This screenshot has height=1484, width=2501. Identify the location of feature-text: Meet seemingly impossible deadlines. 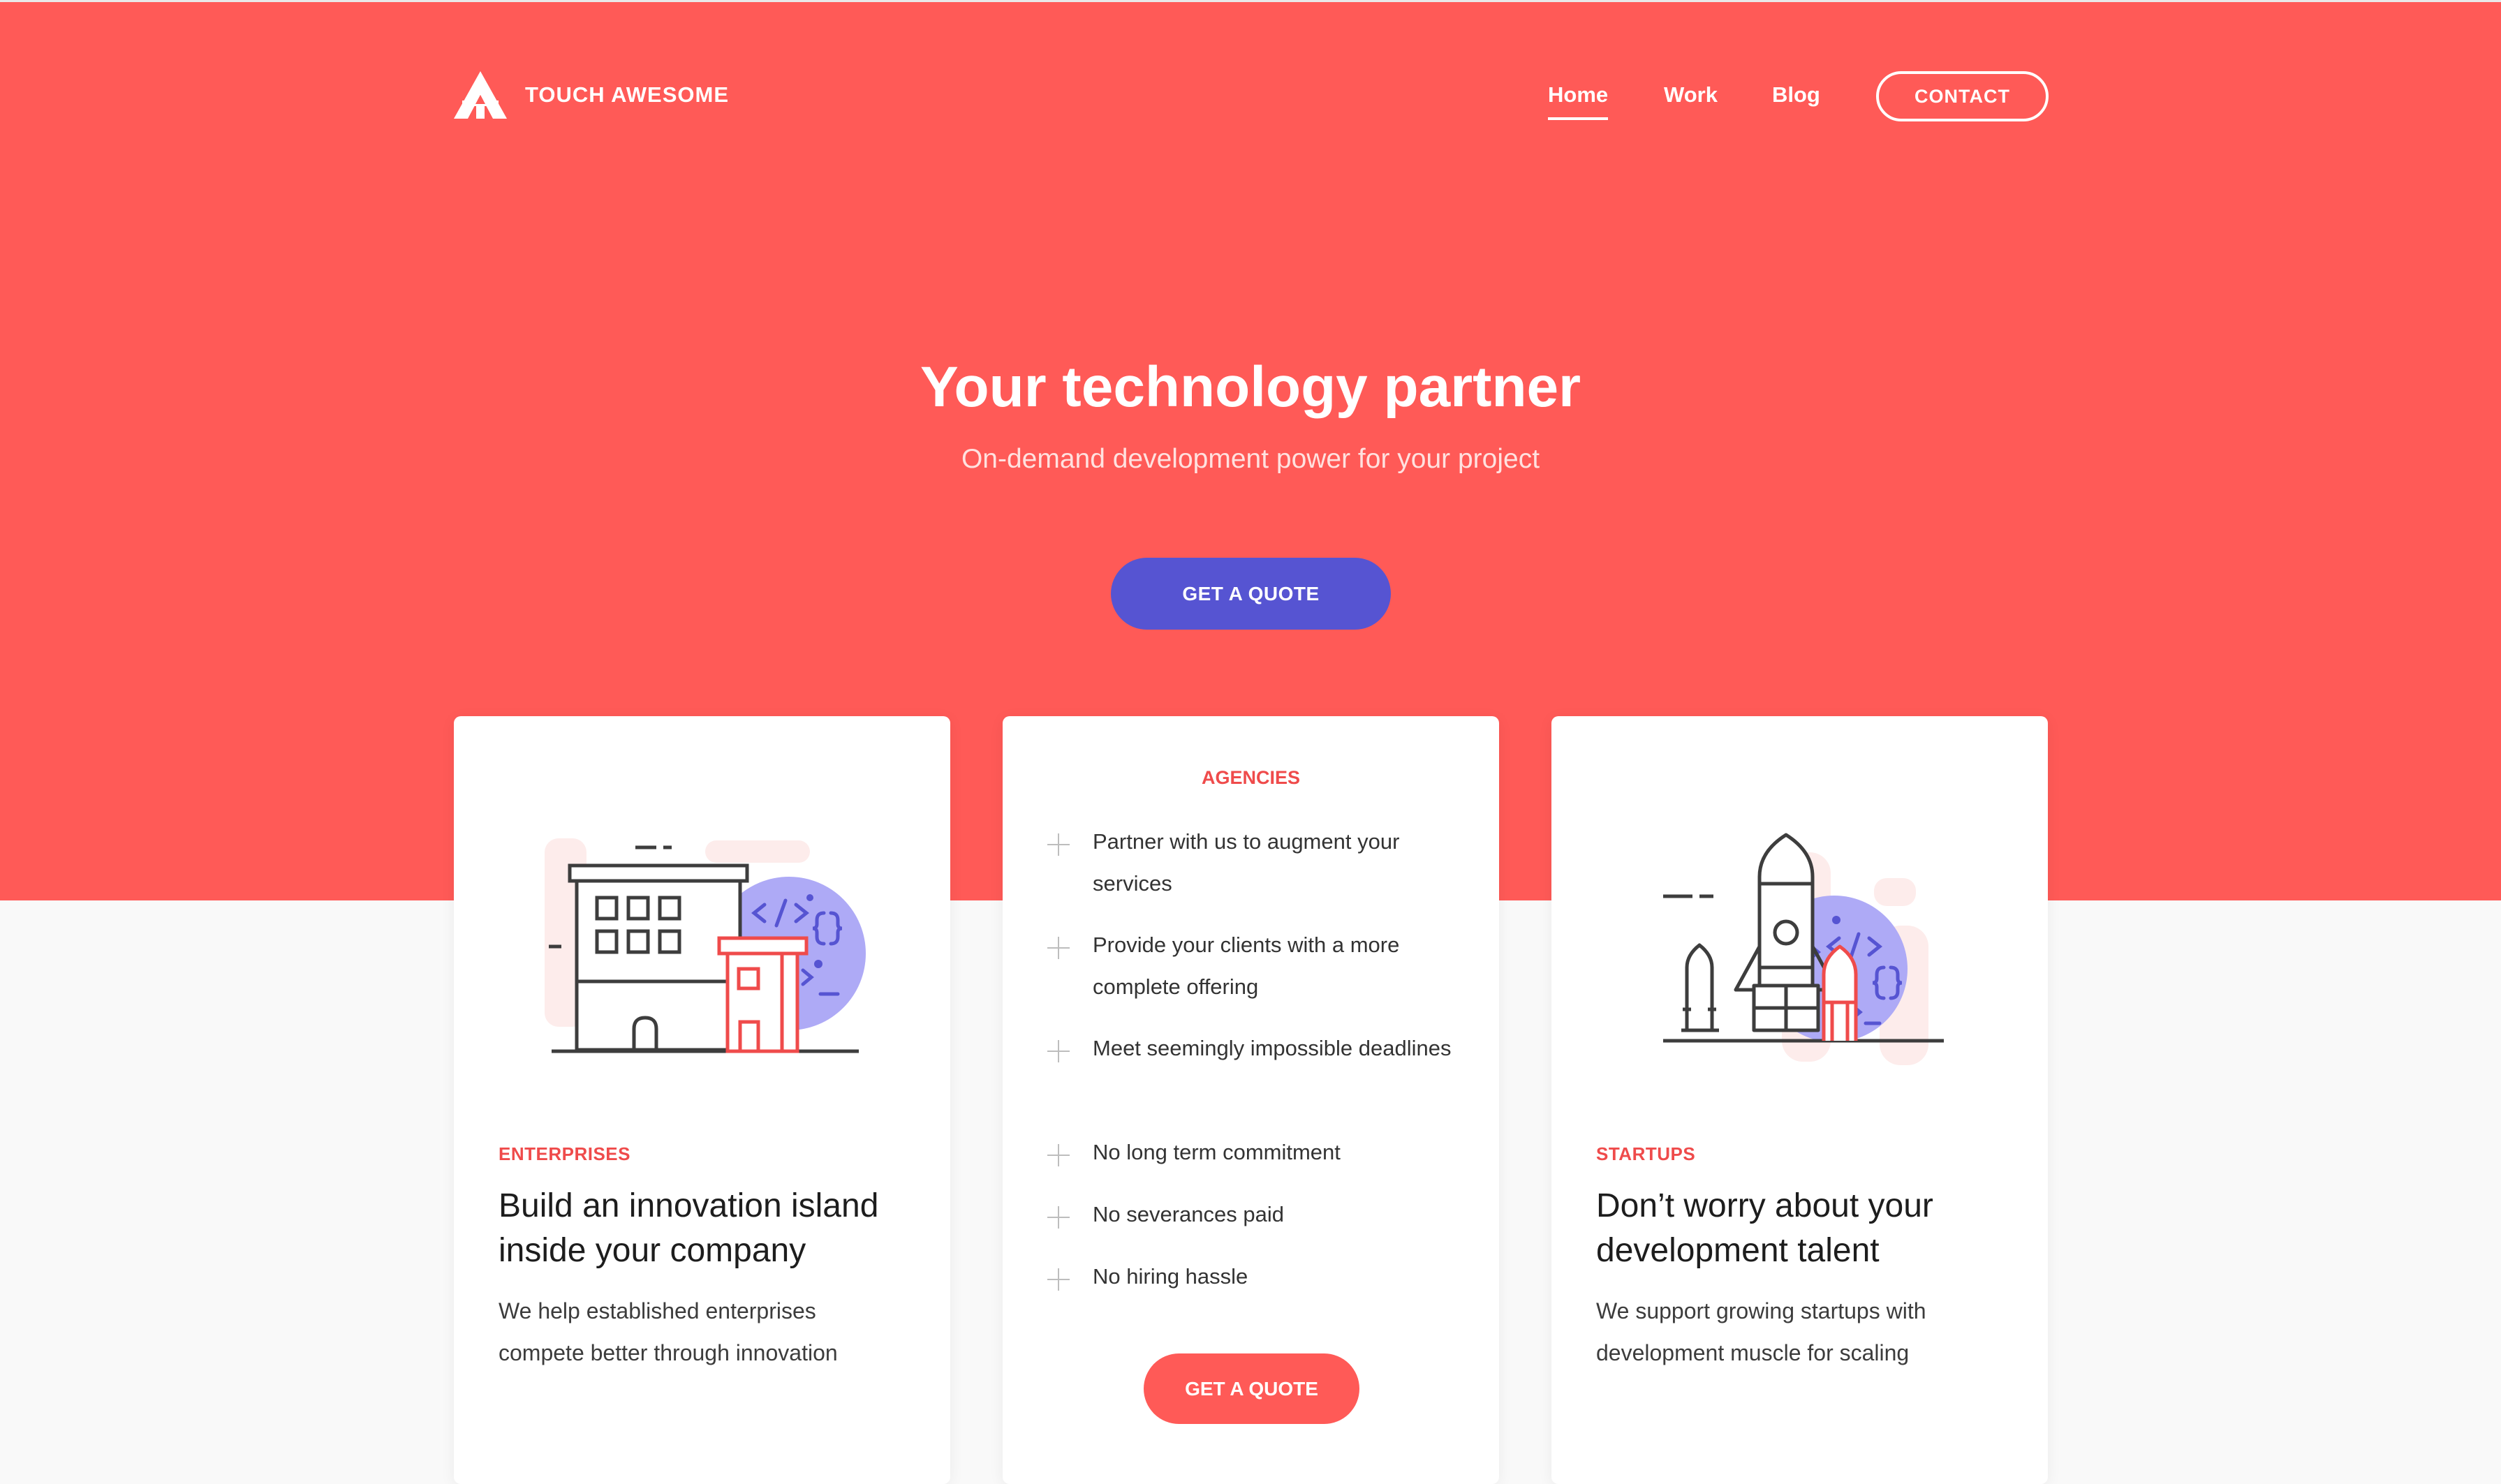
(1272, 1048).